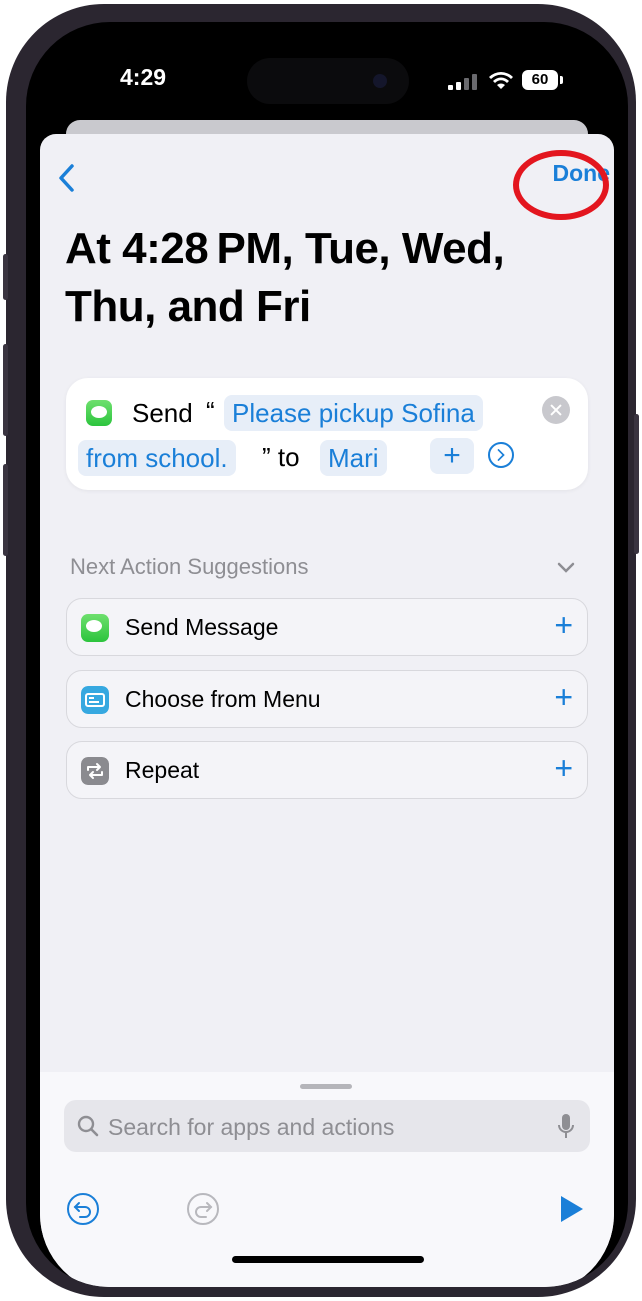  What do you see at coordinates (556, 410) in the screenshot?
I see `clear-icon` at bounding box center [556, 410].